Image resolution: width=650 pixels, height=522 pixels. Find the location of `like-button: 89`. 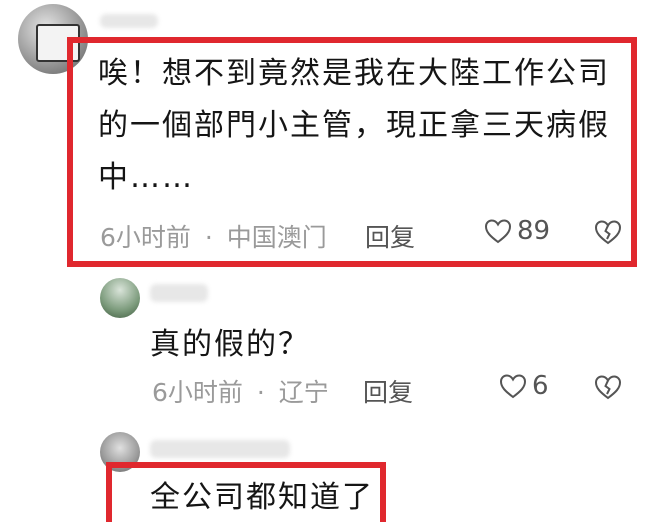

like-button: 89 is located at coordinates (516, 231).